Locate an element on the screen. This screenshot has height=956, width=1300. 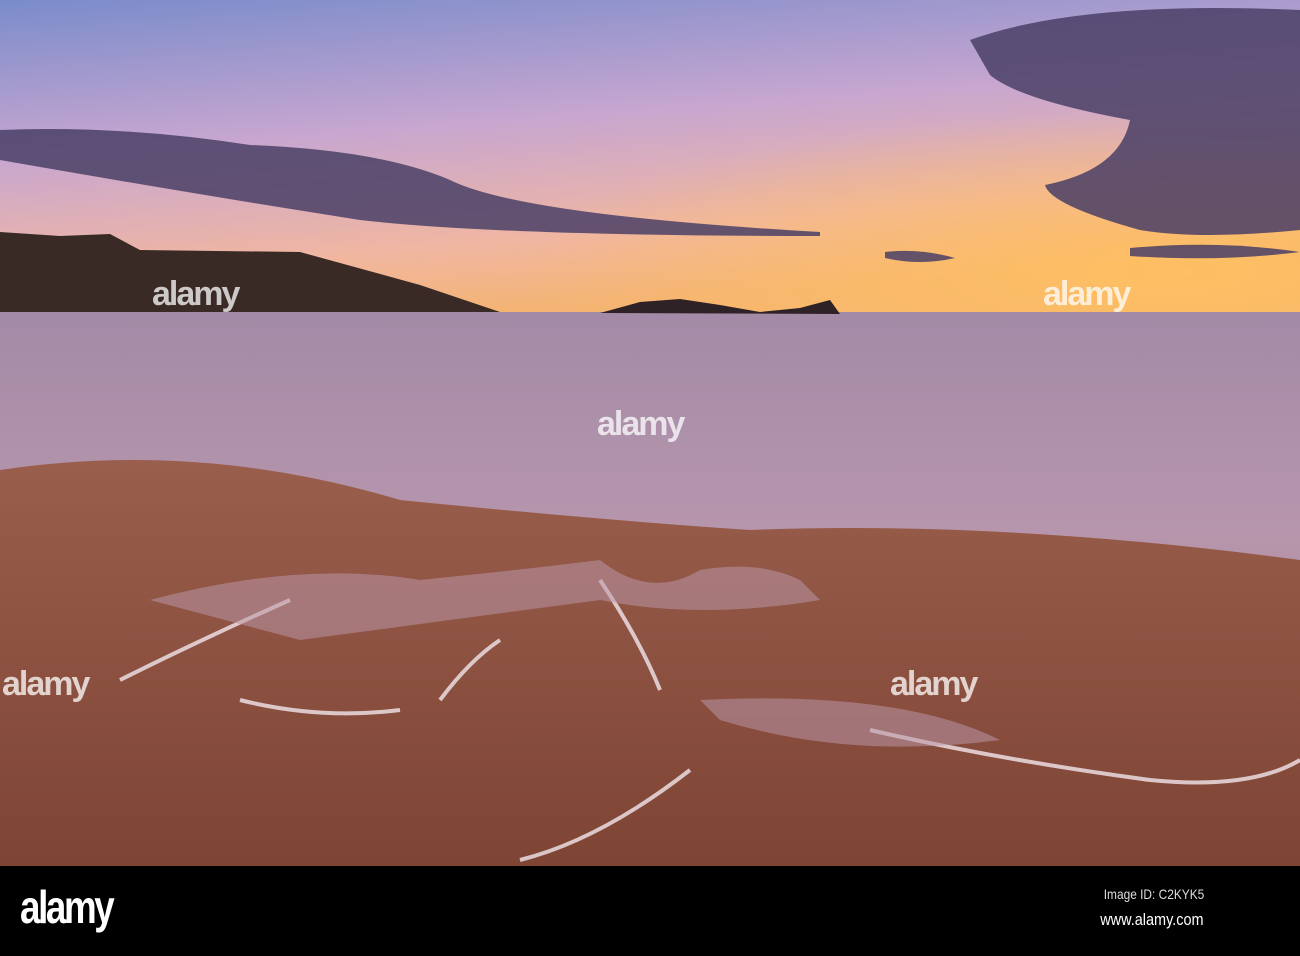
footer-bar: alamy Image ID: C2KYK5 www.alamy.com is located at coordinates (650, 911).